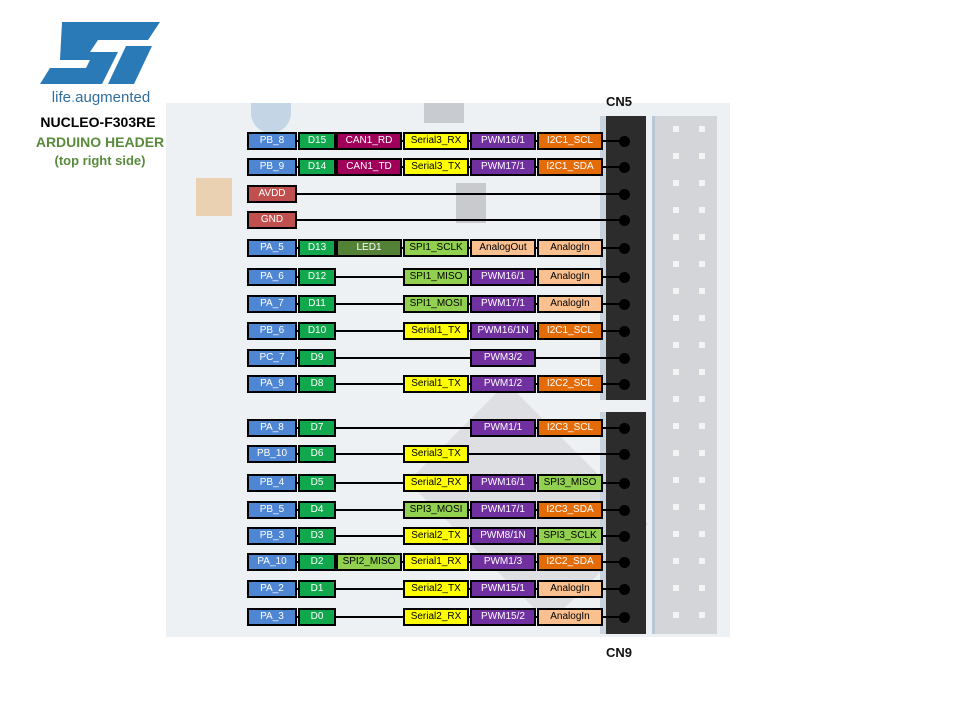 This screenshot has width=960, height=720. Describe the element at coordinates (436, 483) in the screenshot. I see `serial-function: Serial2_RX` at that location.